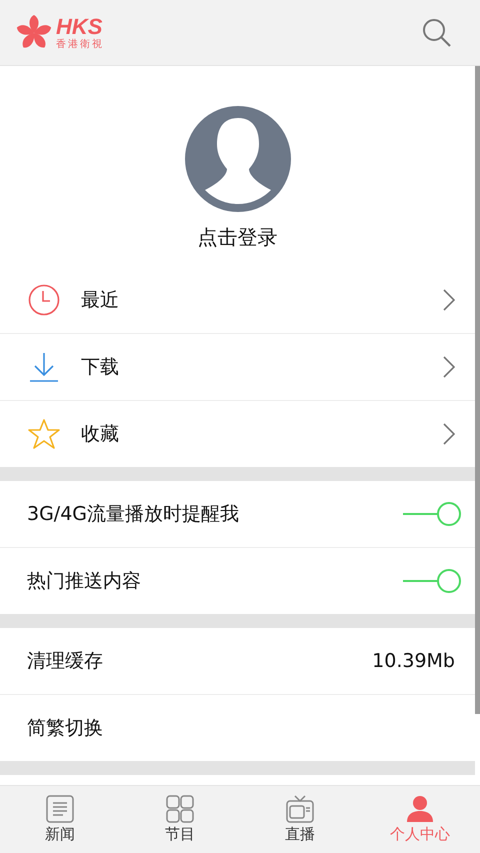 The width and height of the screenshot is (480, 853). What do you see at coordinates (300, 809) in the screenshot?
I see `tv-icon` at bounding box center [300, 809].